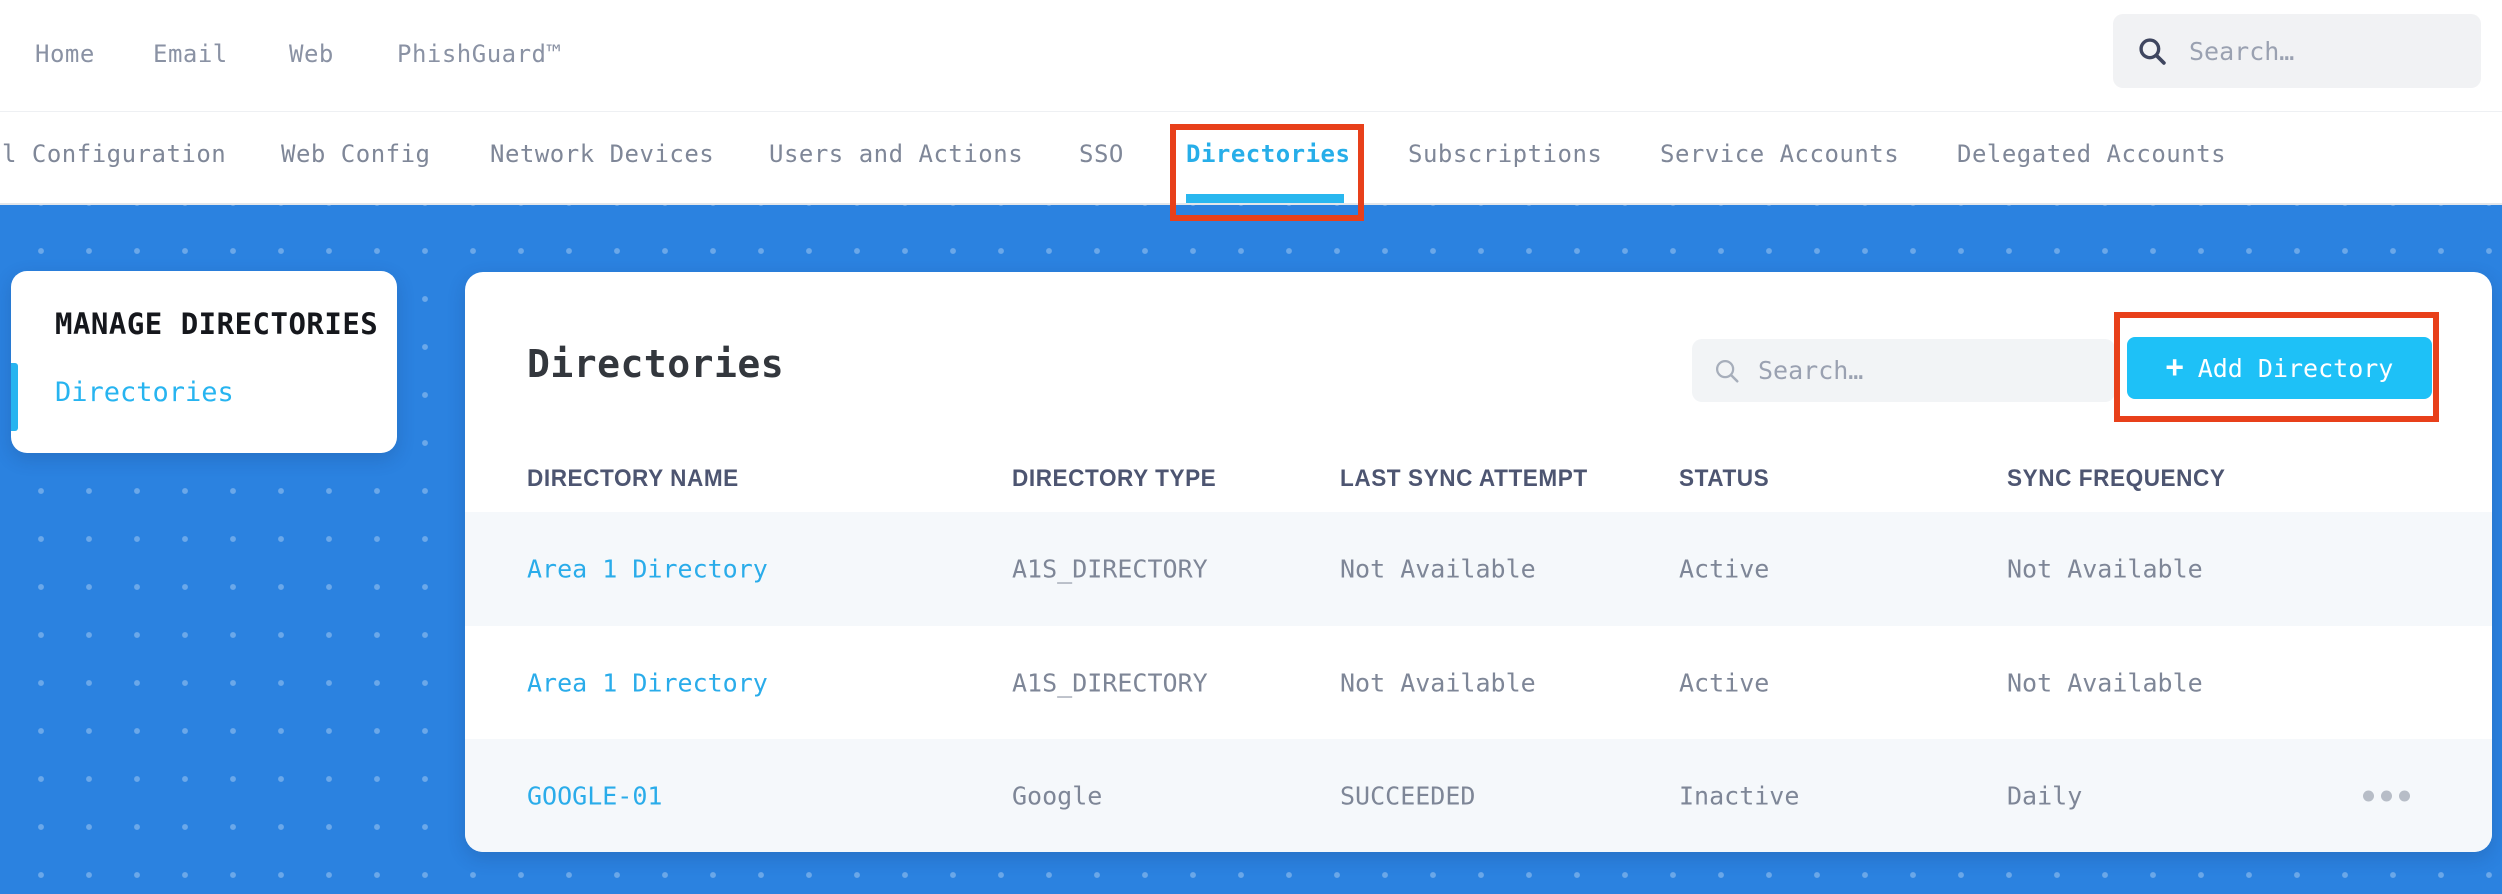  What do you see at coordinates (1464, 478) in the screenshot?
I see `column-header-last-sync: LAST SYNC ATTEMPT` at bounding box center [1464, 478].